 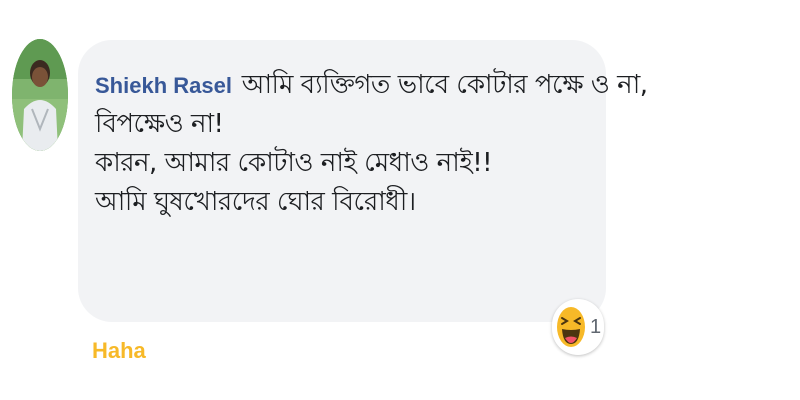 I want to click on comment-text-line: কারন, আমার কোটাও নাই মেধাও নাই!!, so click(x=294, y=163).